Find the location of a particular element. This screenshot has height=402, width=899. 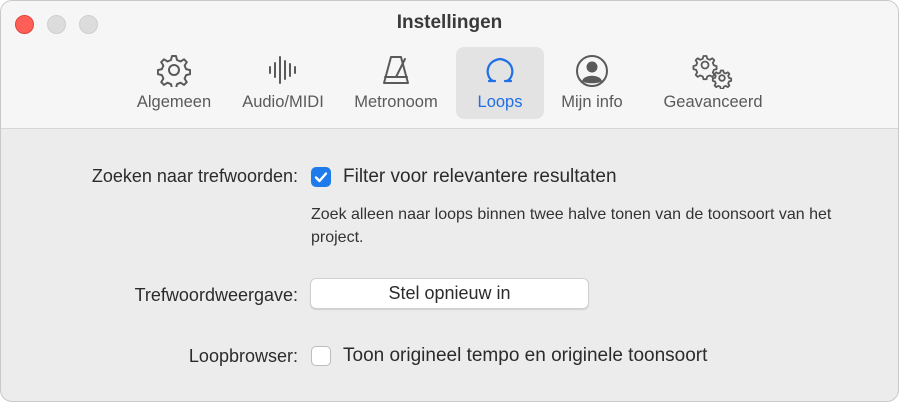

metronome-icon is located at coordinates (396, 70).